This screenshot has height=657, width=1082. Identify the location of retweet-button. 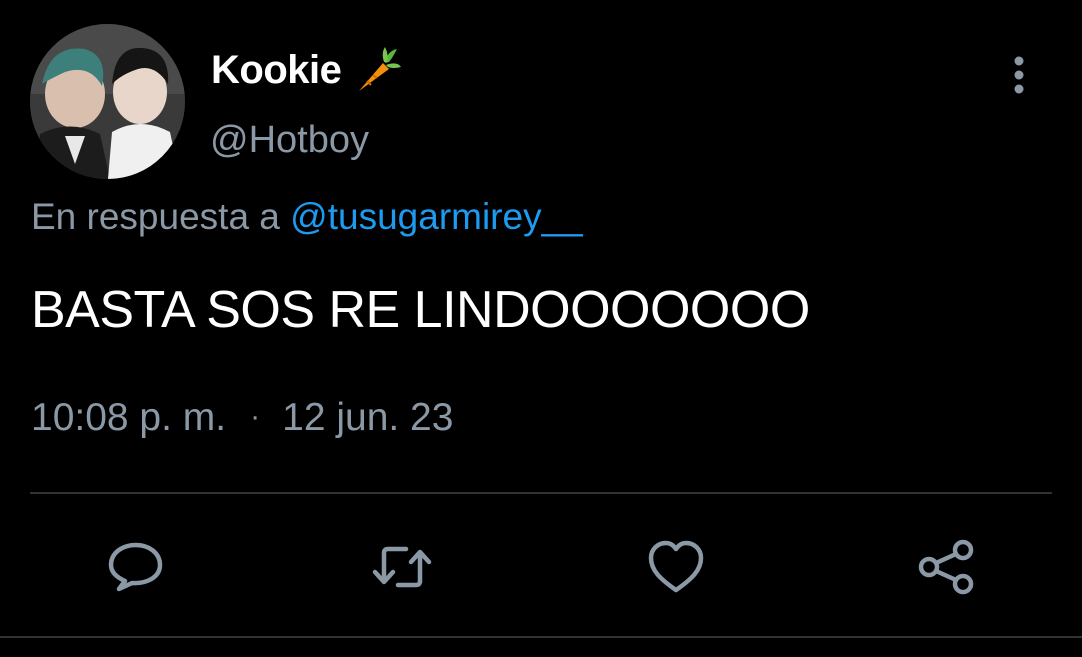
(402, 567).